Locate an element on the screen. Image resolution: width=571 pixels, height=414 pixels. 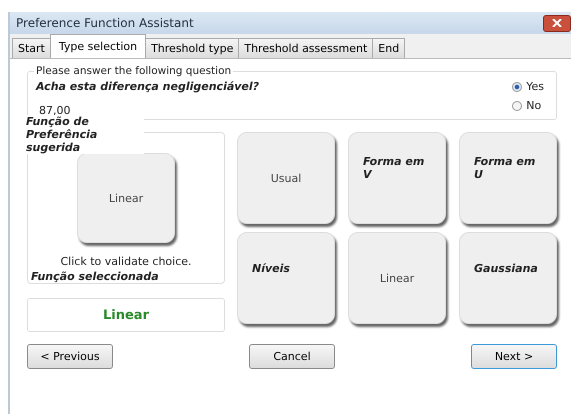
selected-function-field: Linear is located at coordinates (126, 315).